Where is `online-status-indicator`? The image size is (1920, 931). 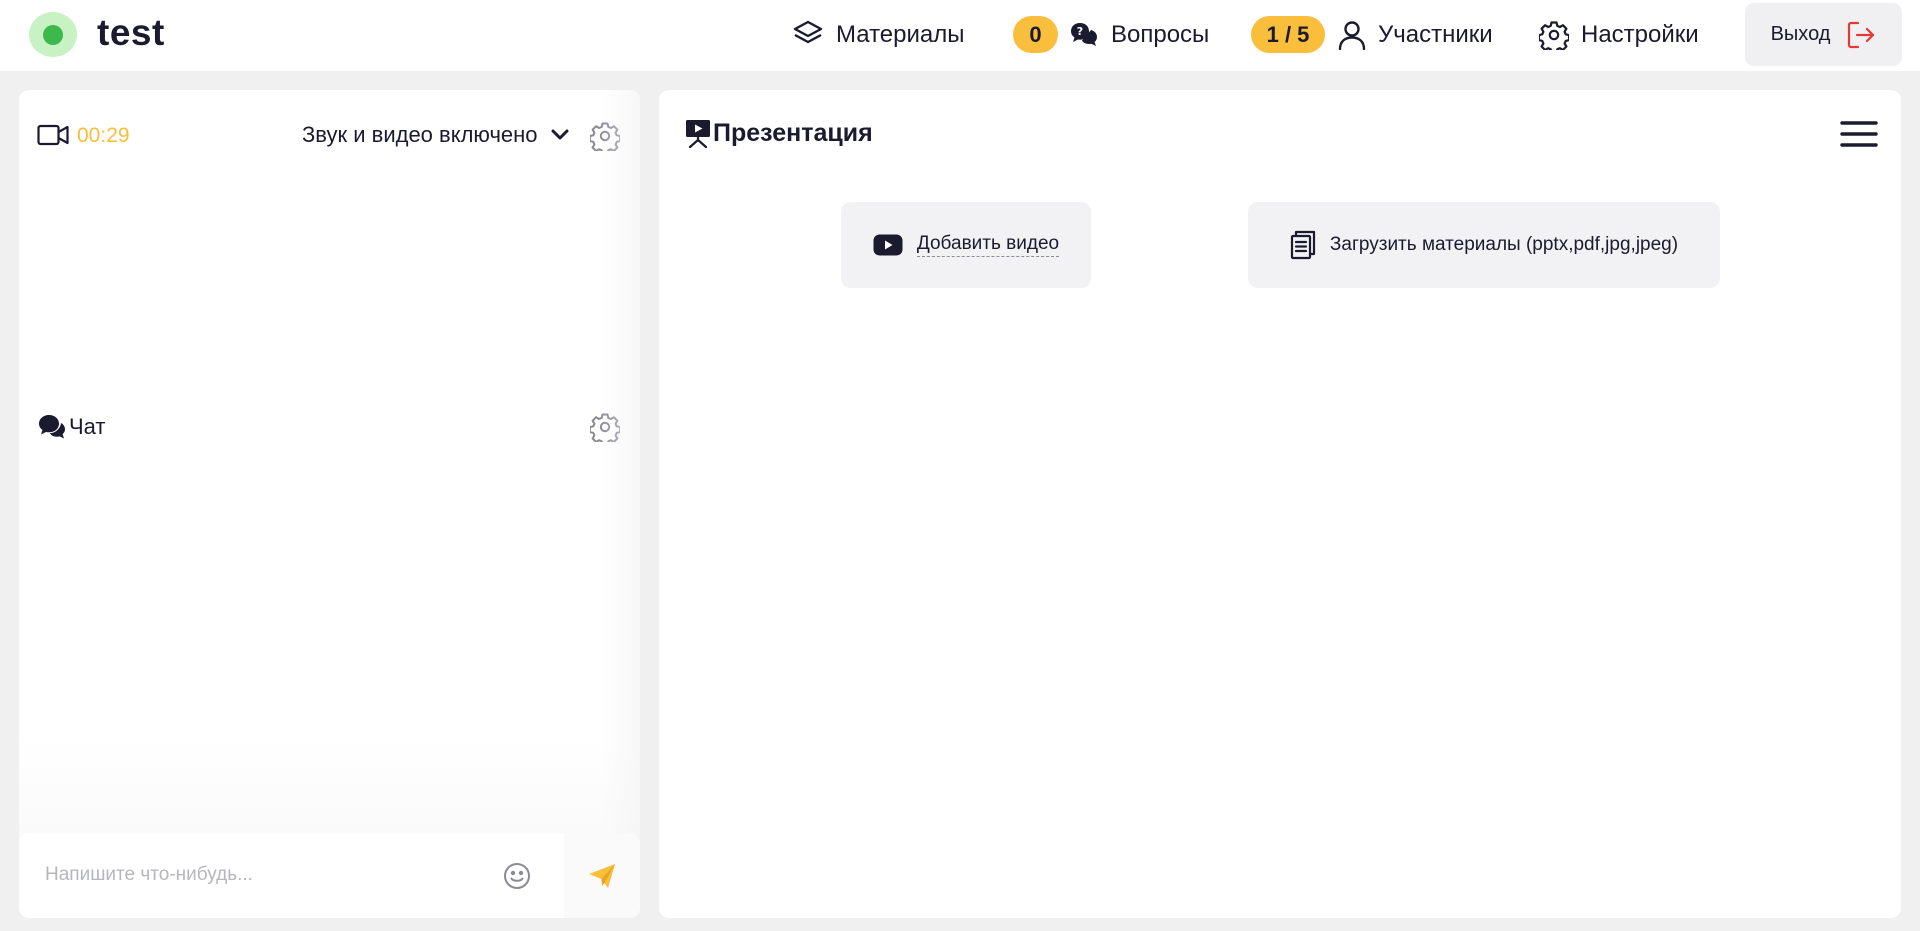 online-status-indicator is located at coordinates (53, 34).